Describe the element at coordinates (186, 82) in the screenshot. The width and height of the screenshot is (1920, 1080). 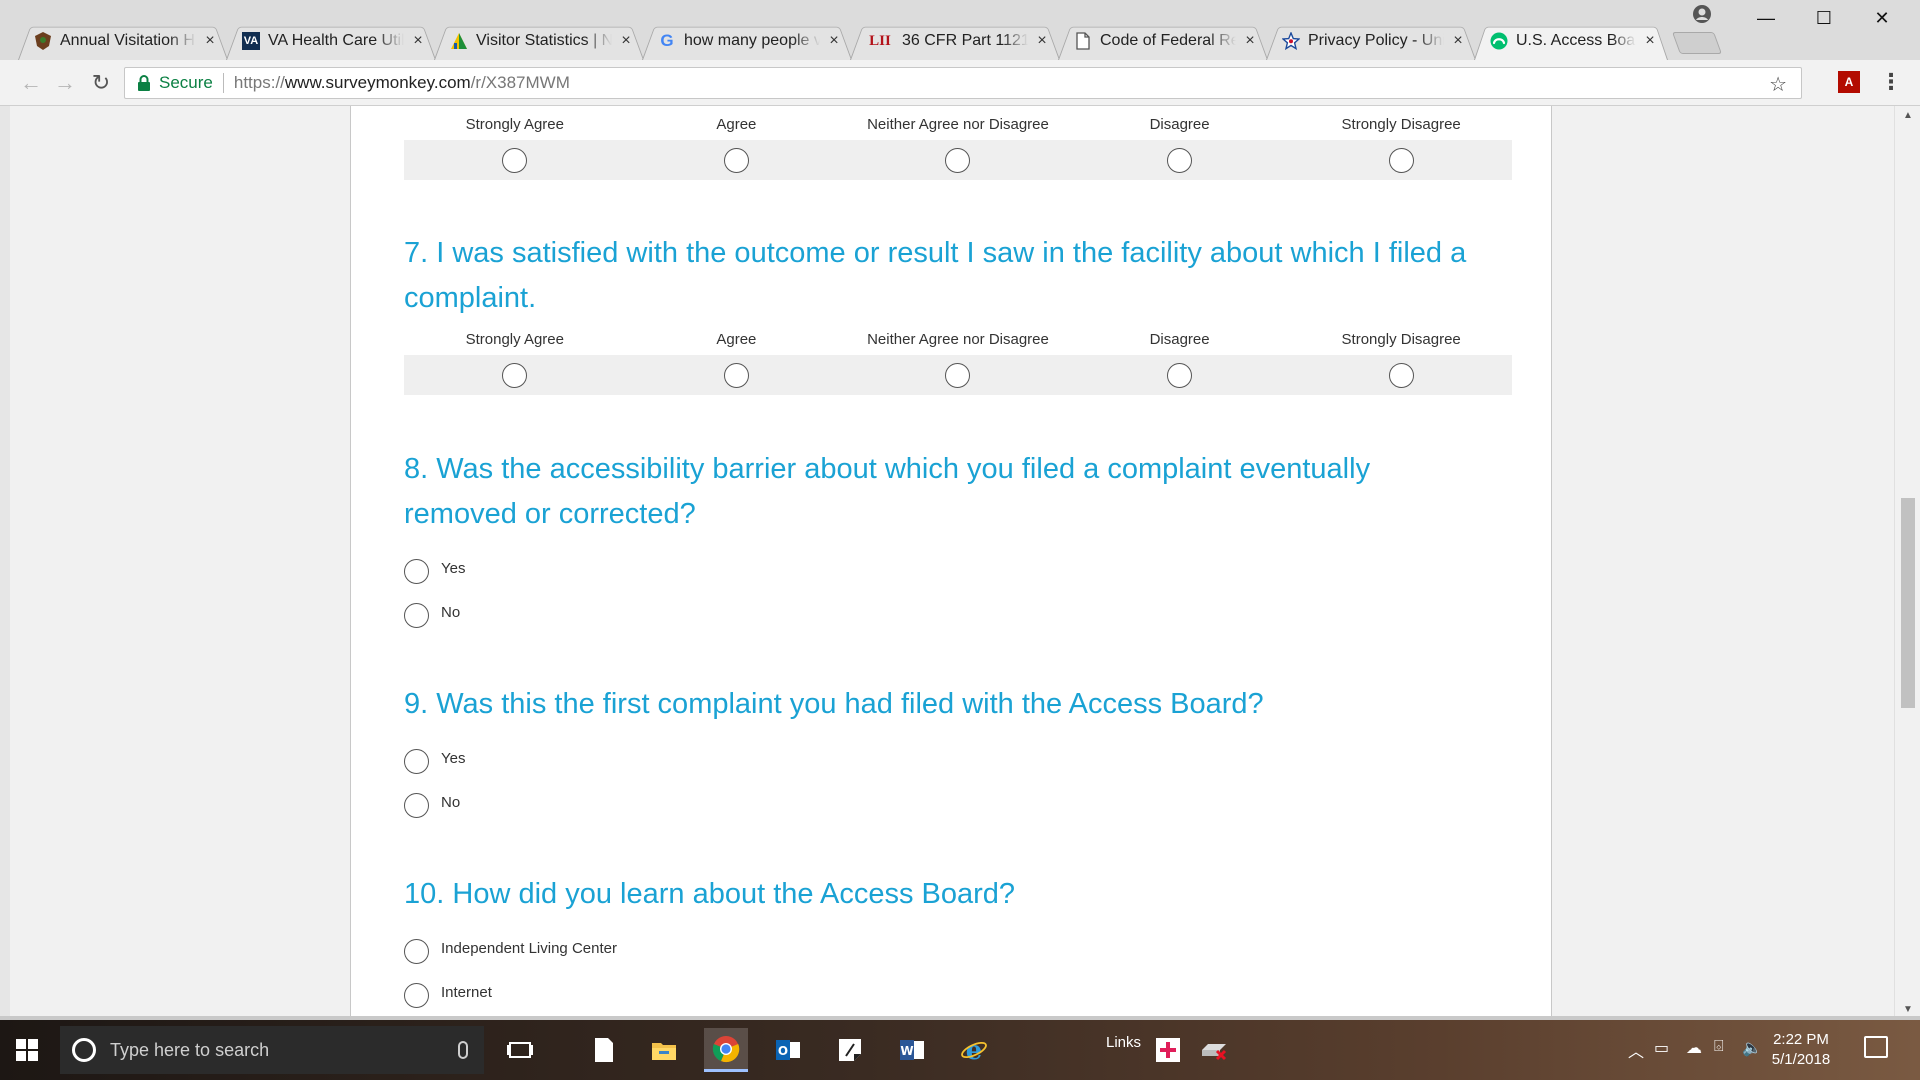
I see `security-label: Secure` at that location.